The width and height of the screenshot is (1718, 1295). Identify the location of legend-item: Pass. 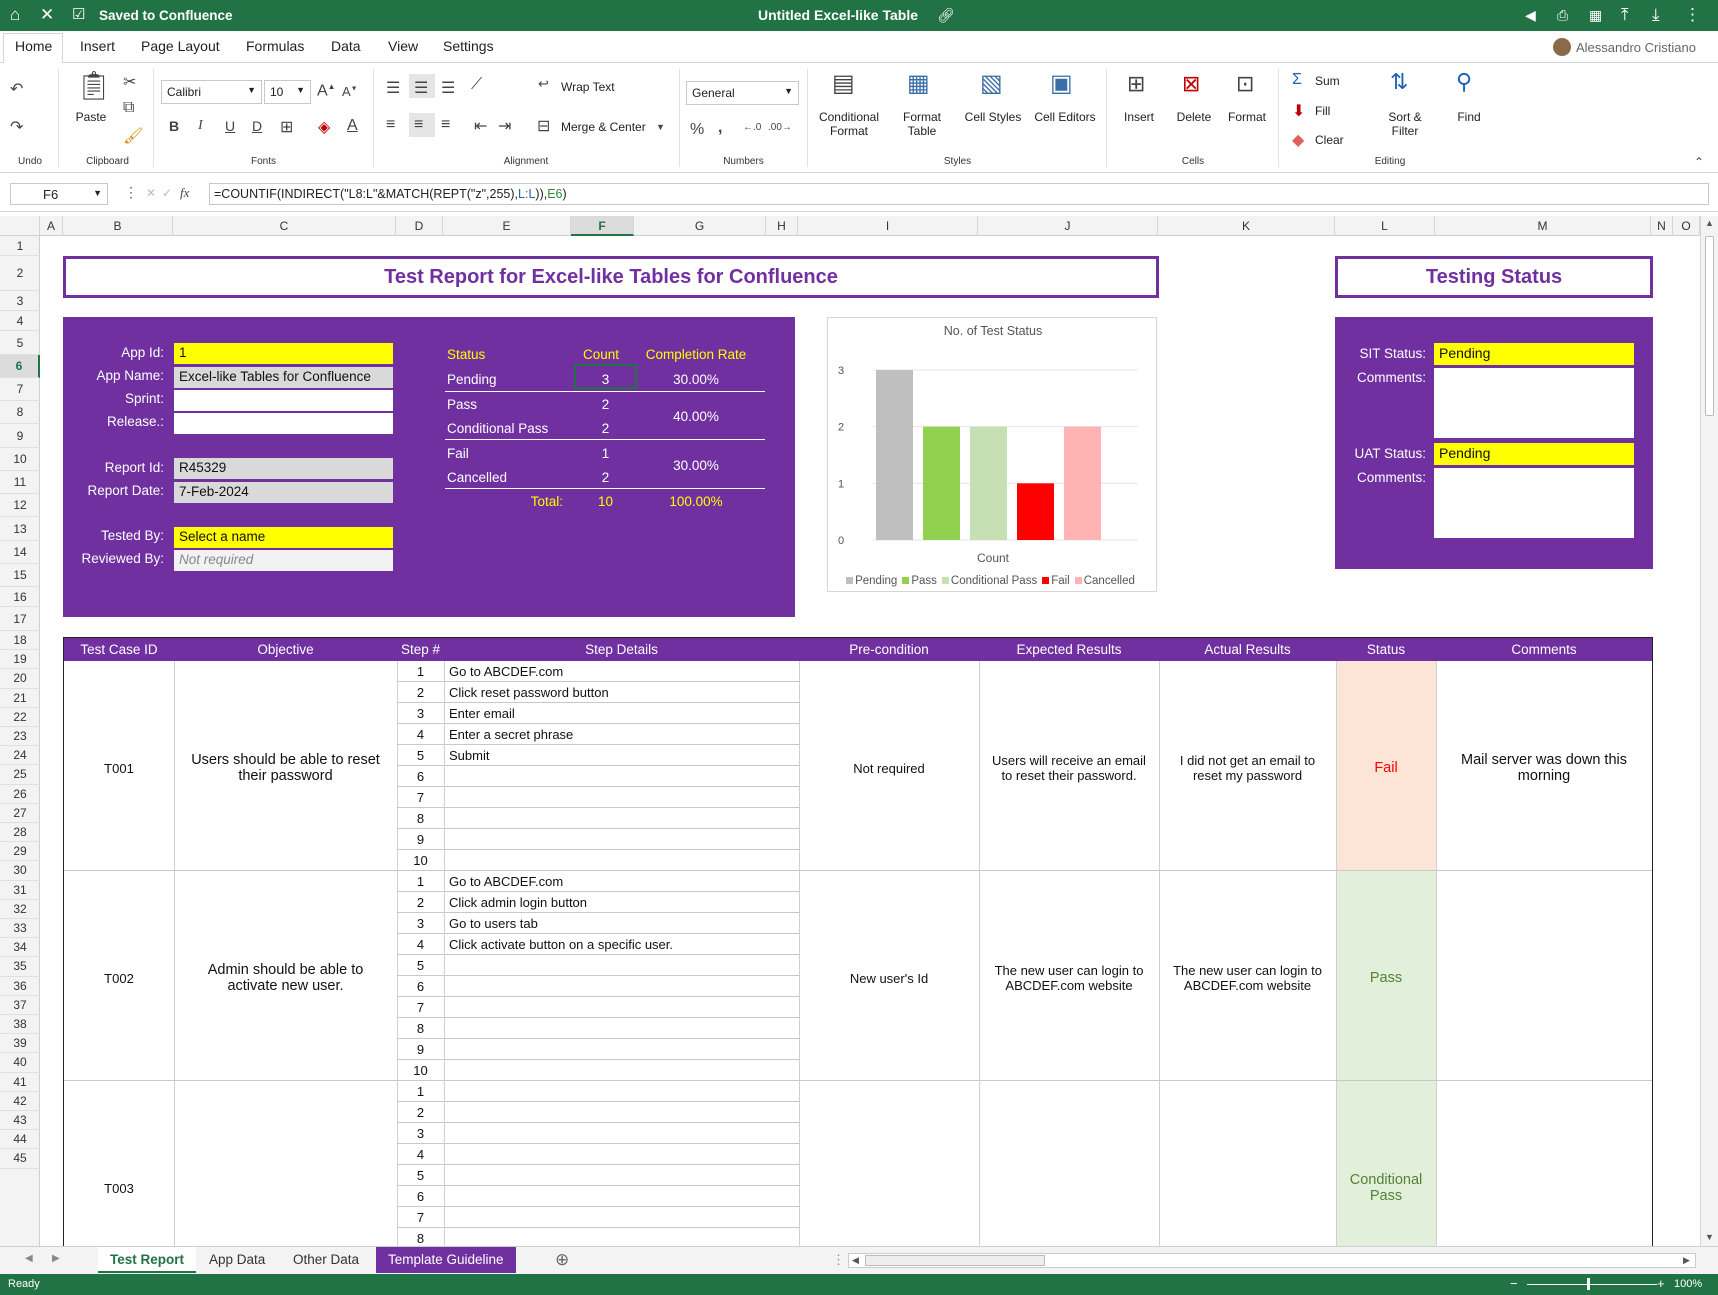
(919, 581).